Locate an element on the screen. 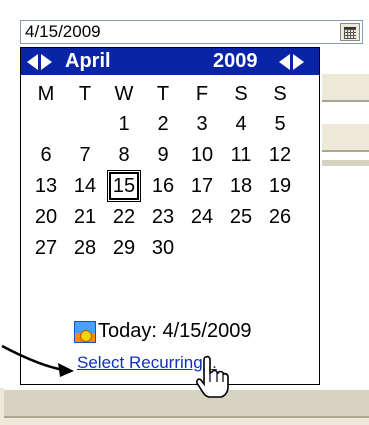  callout-arrow-icon is located at coordinates (37, 360).